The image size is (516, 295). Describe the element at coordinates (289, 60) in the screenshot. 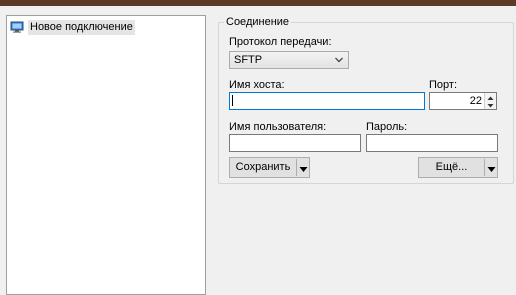

I see `protocol-select: SFTP` at that location.